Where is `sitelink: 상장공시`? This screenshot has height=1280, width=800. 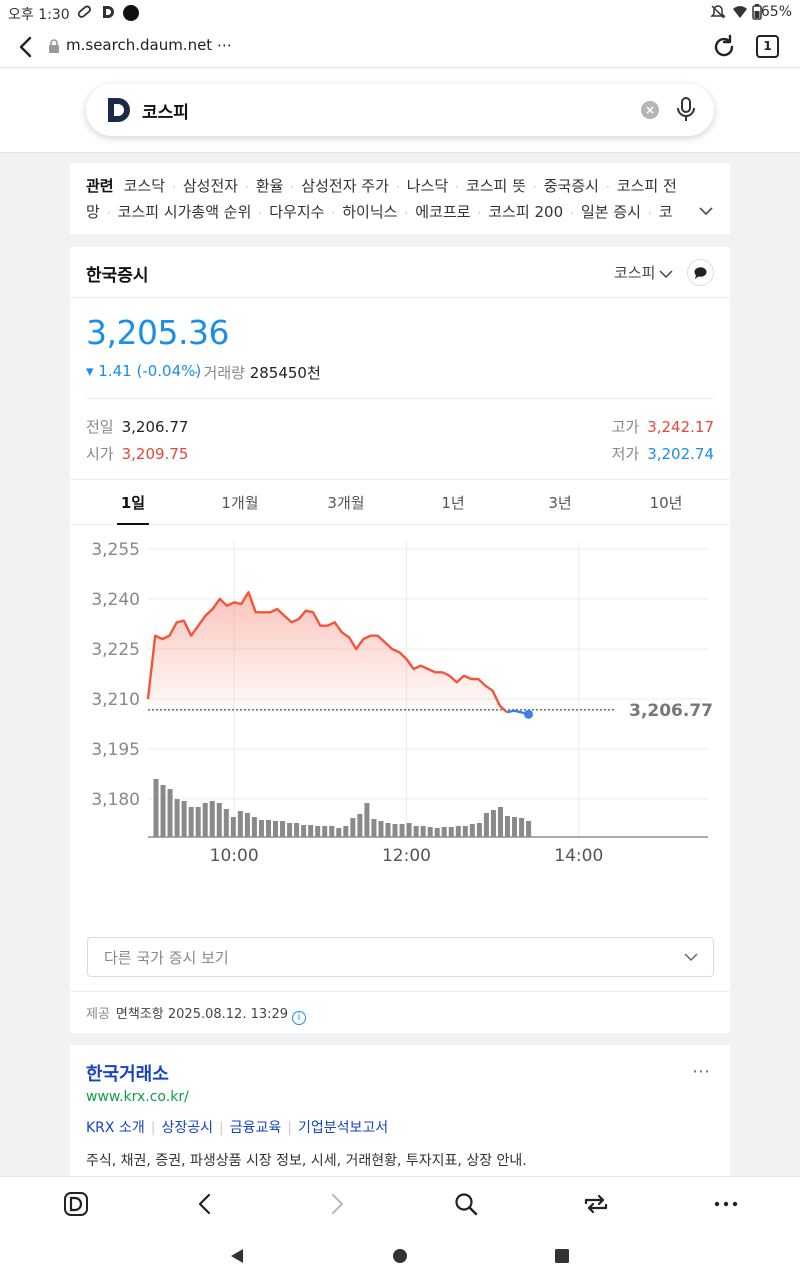
sitelink: 상장공시 is located at coordinates (187, 1128).